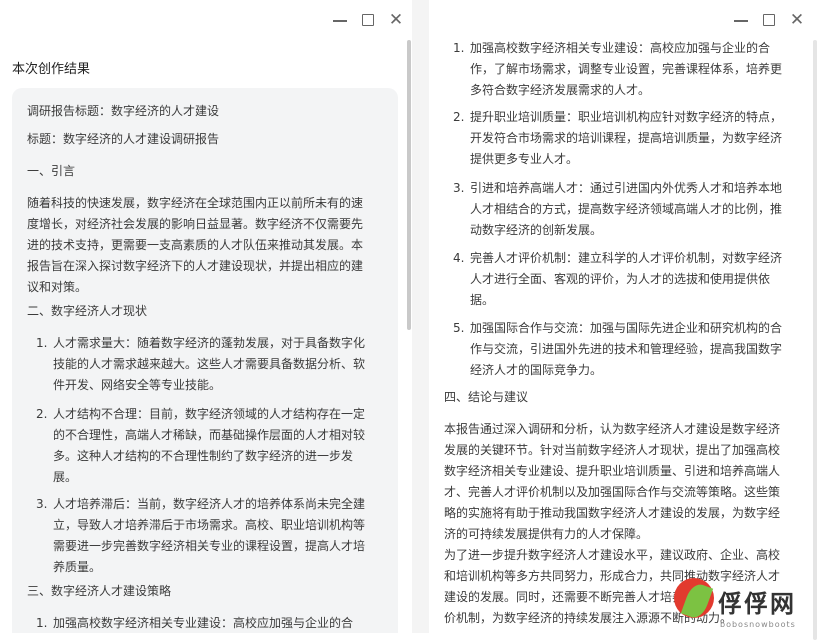 Image resolution: width=820 pixels, height=640 pixels. I want to click on text-line: 据。, so click(482, 300).